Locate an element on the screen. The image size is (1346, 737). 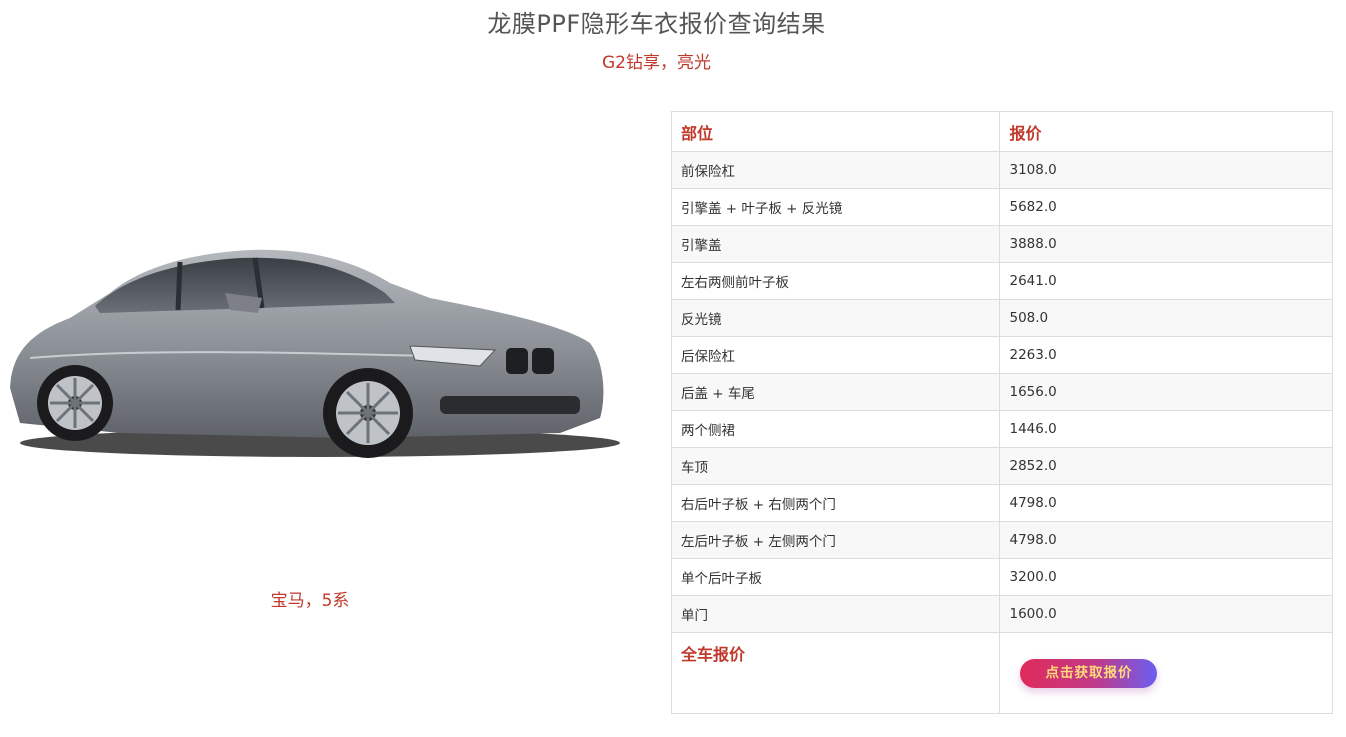
table-row: 左右两侧前叶子板 2641.0 is located at coordinates (1001, 281).